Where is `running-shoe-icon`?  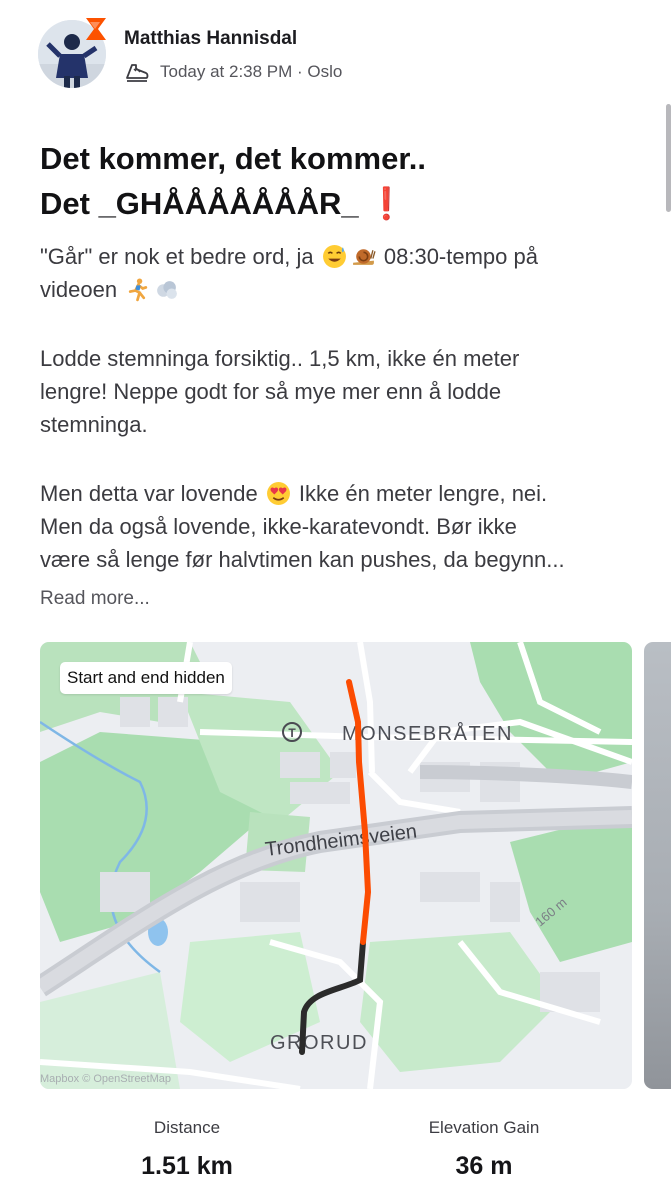
running-shoe-icon is located at coordinates (137, 72).